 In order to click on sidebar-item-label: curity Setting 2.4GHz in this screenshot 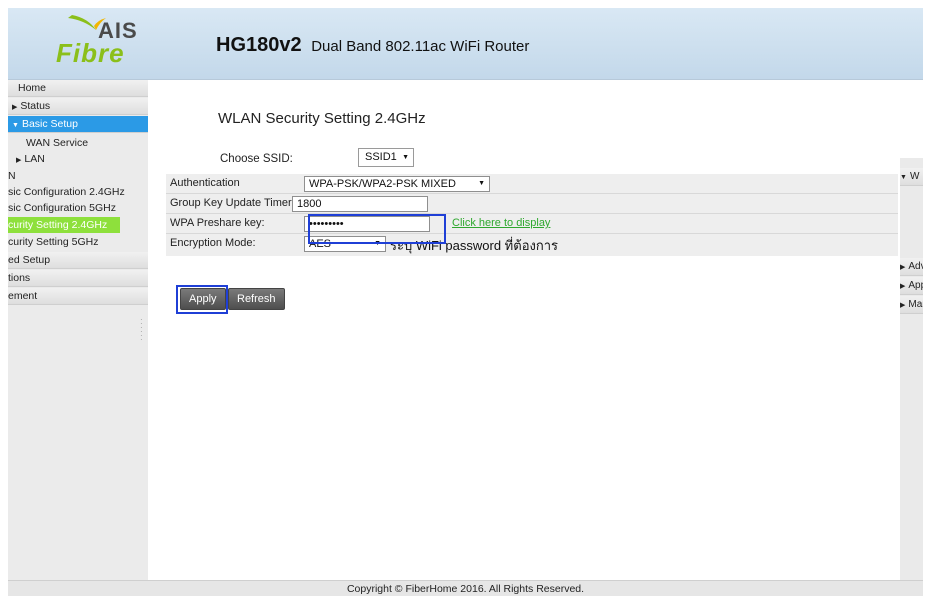, I will do `click(58, 225)`.